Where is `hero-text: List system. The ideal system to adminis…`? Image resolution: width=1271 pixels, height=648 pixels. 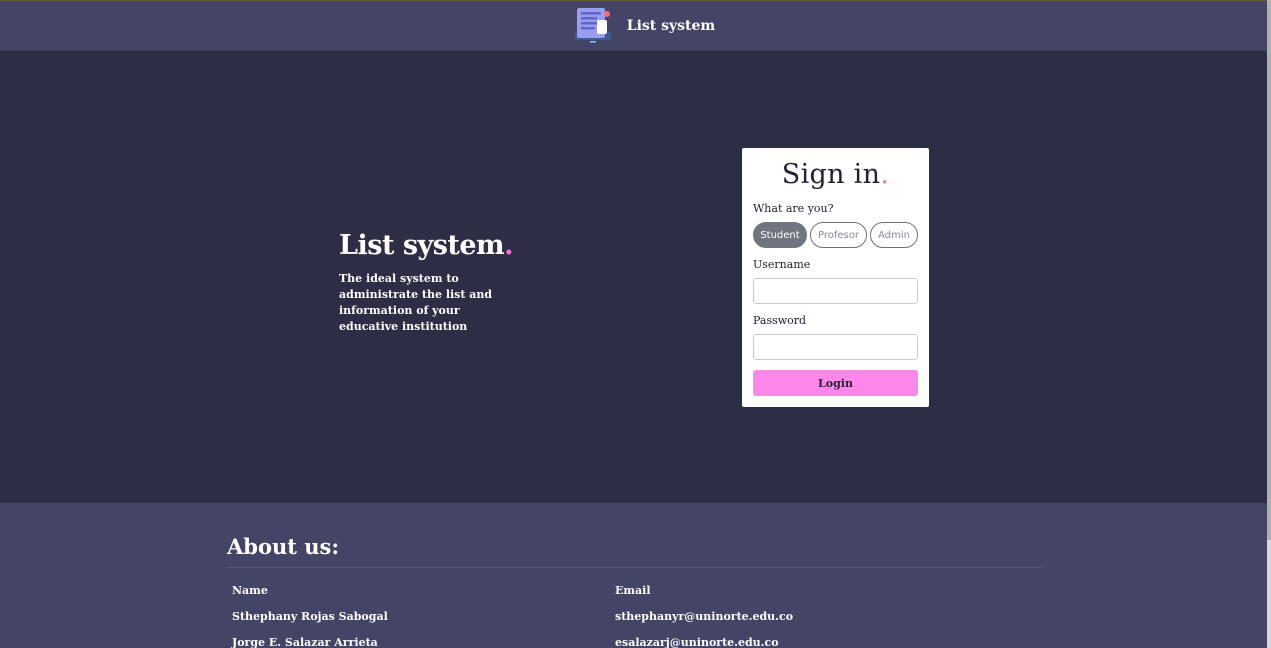 hero-text: List system. The ideal system to adminis… is located at coordinates (439, 282).